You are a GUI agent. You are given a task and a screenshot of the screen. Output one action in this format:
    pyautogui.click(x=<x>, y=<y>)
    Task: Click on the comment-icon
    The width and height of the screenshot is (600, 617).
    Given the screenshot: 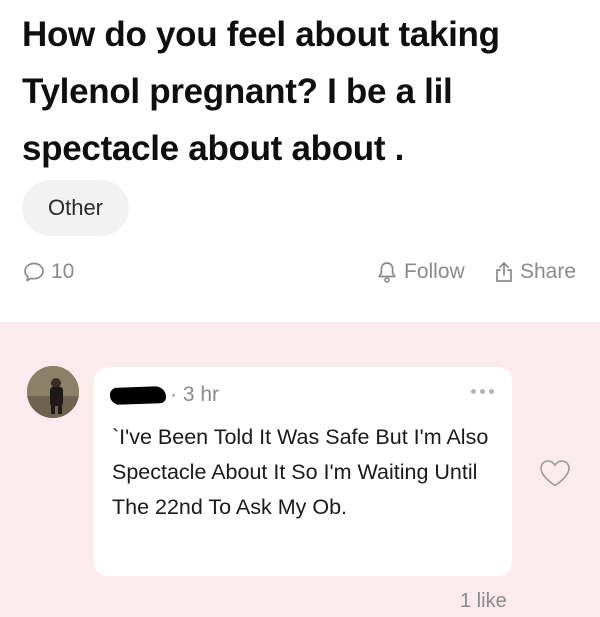 What is the action you would take?
    pyautogui.click(x=34, y=272)
    